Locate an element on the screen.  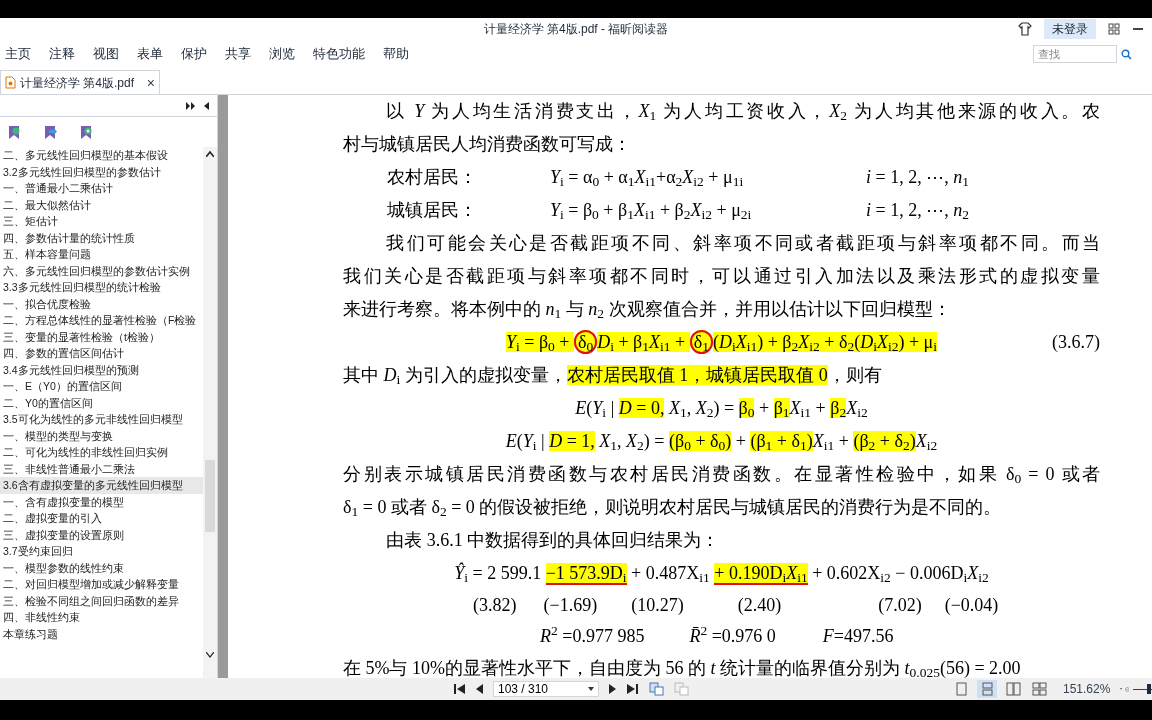
last-page-icon is located at coordinates (633, 689).